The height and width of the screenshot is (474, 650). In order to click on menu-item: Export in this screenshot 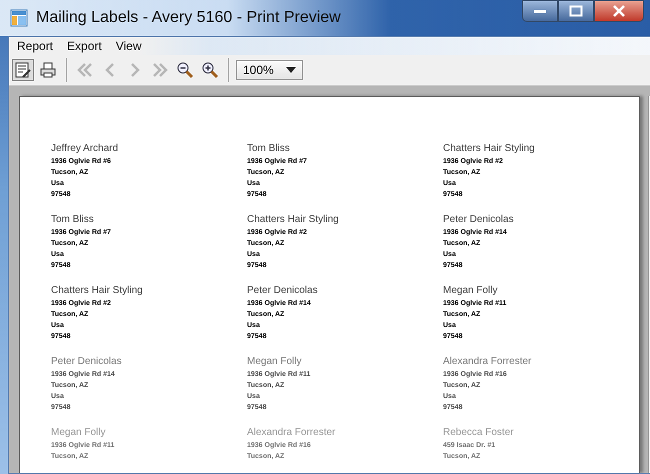, I will do `click(84, 46)`.